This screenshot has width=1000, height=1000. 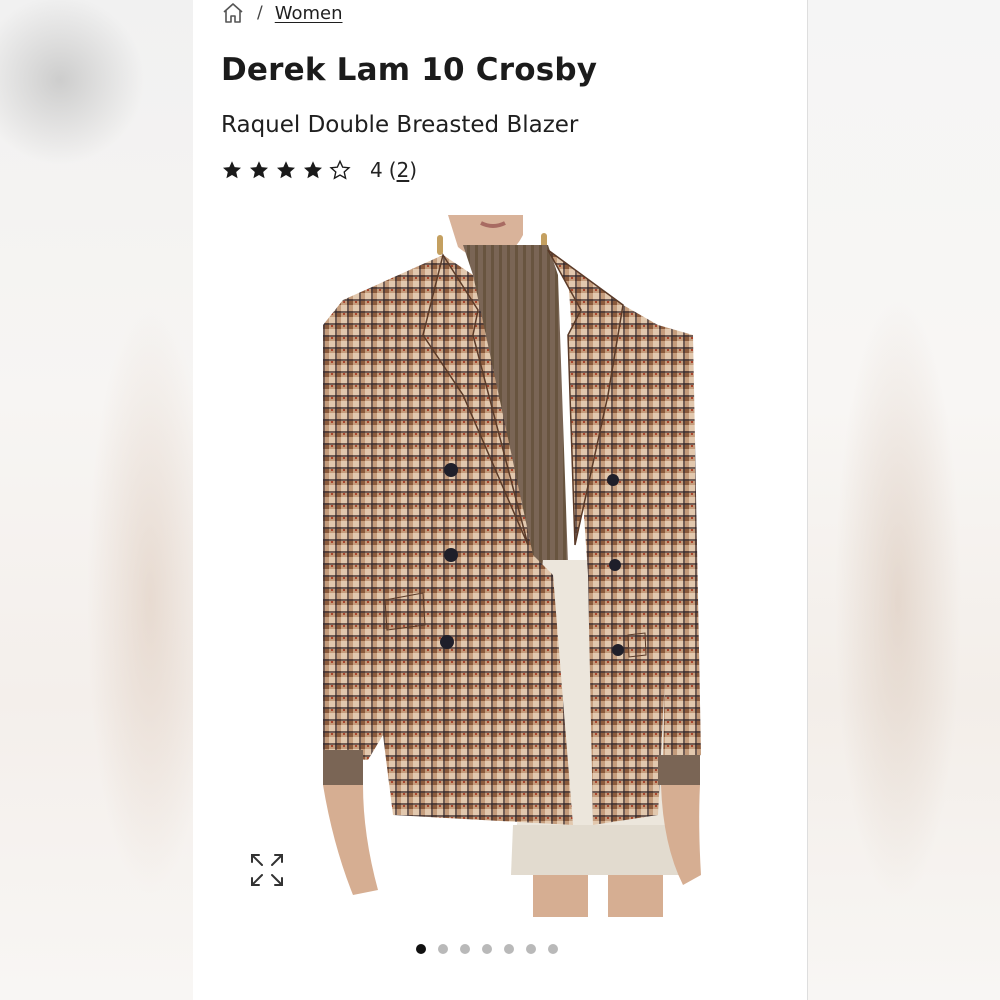 What do you see at coordinates (409, 70) in the screenshot?
I see `brand-name: Derek Lam 10 Crosby` at bounding box center [409, 70].